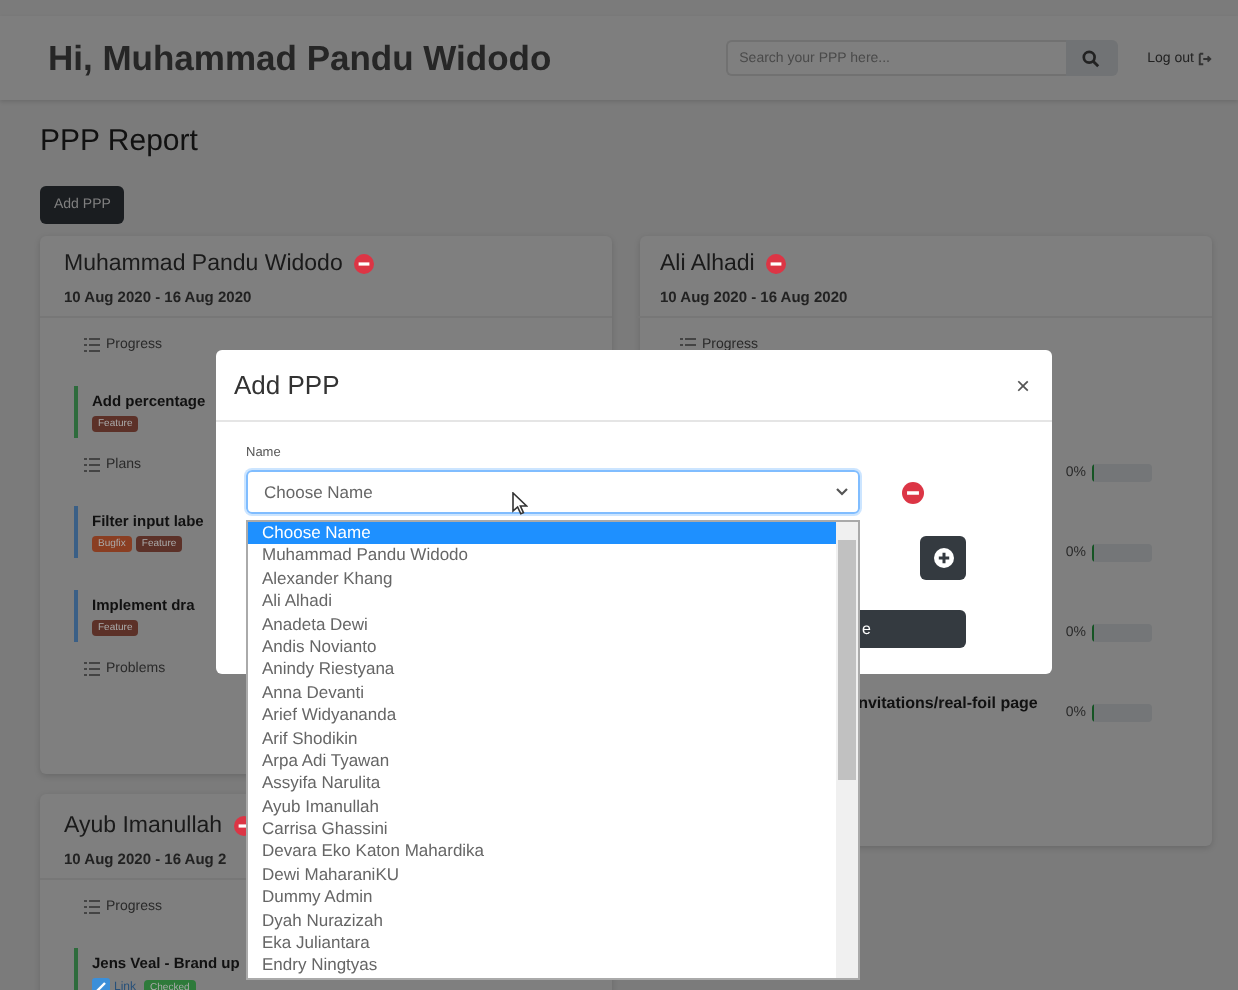 This screenshot has height=990, width=1238. What do you see at coordinates (542, 829) in the screenshot?
I see `dropdown-option: Carrisa Ghassini` at bounding box center [542, 829].